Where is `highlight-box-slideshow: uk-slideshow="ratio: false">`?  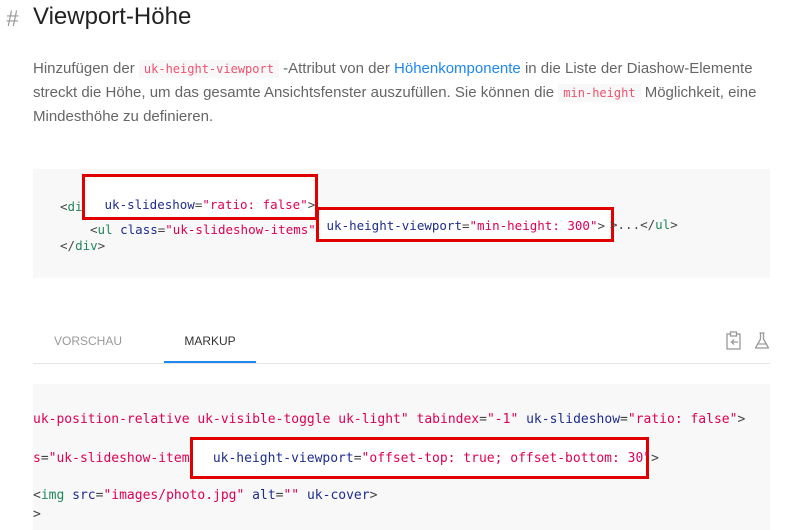 highlight-box-slideshow: uk-slideshow="ratio: false"> is located at coordinates (200, 197).